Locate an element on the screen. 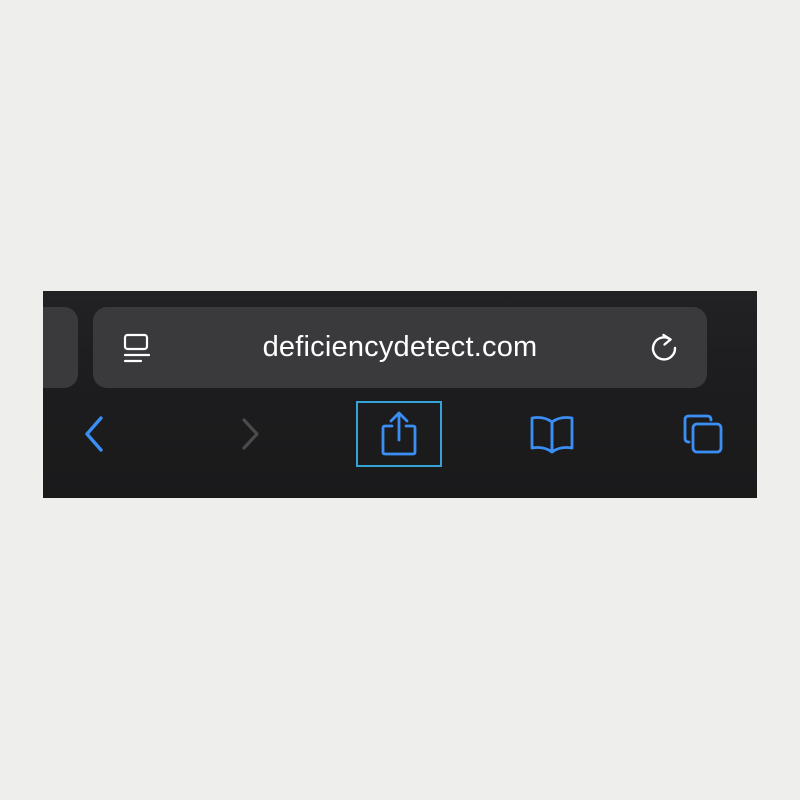 This screenshot has width=800, height=800. reload-button is located at coordinates (664, 348).